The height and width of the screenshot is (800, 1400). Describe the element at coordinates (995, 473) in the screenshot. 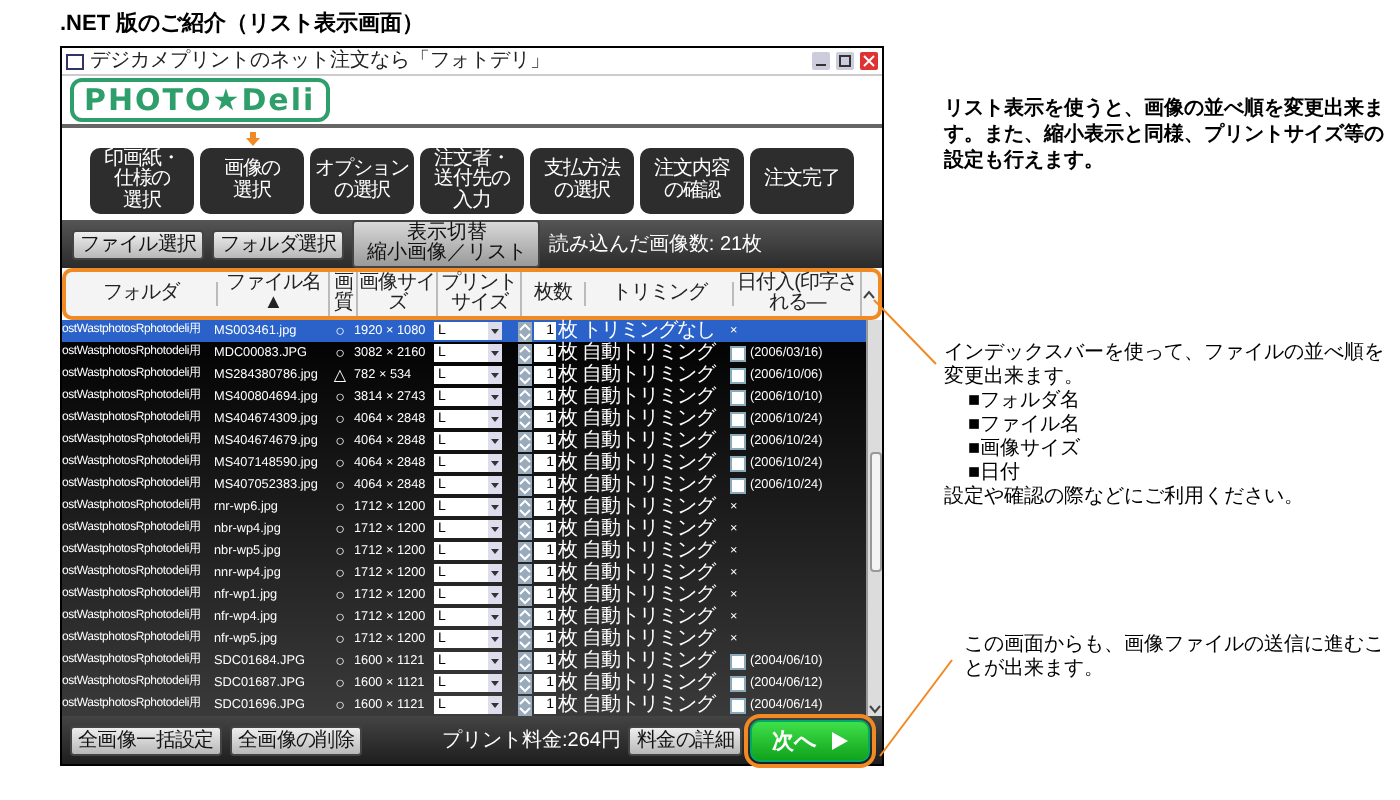

I see `list-item: ■日付` at that location.